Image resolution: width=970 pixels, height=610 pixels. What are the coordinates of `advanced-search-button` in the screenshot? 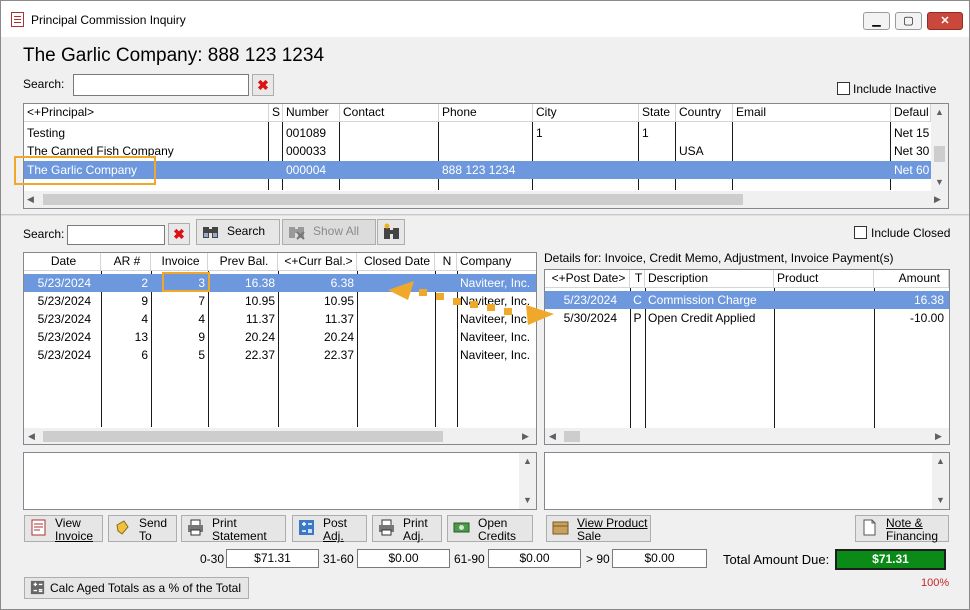 It's located at (391, 232).